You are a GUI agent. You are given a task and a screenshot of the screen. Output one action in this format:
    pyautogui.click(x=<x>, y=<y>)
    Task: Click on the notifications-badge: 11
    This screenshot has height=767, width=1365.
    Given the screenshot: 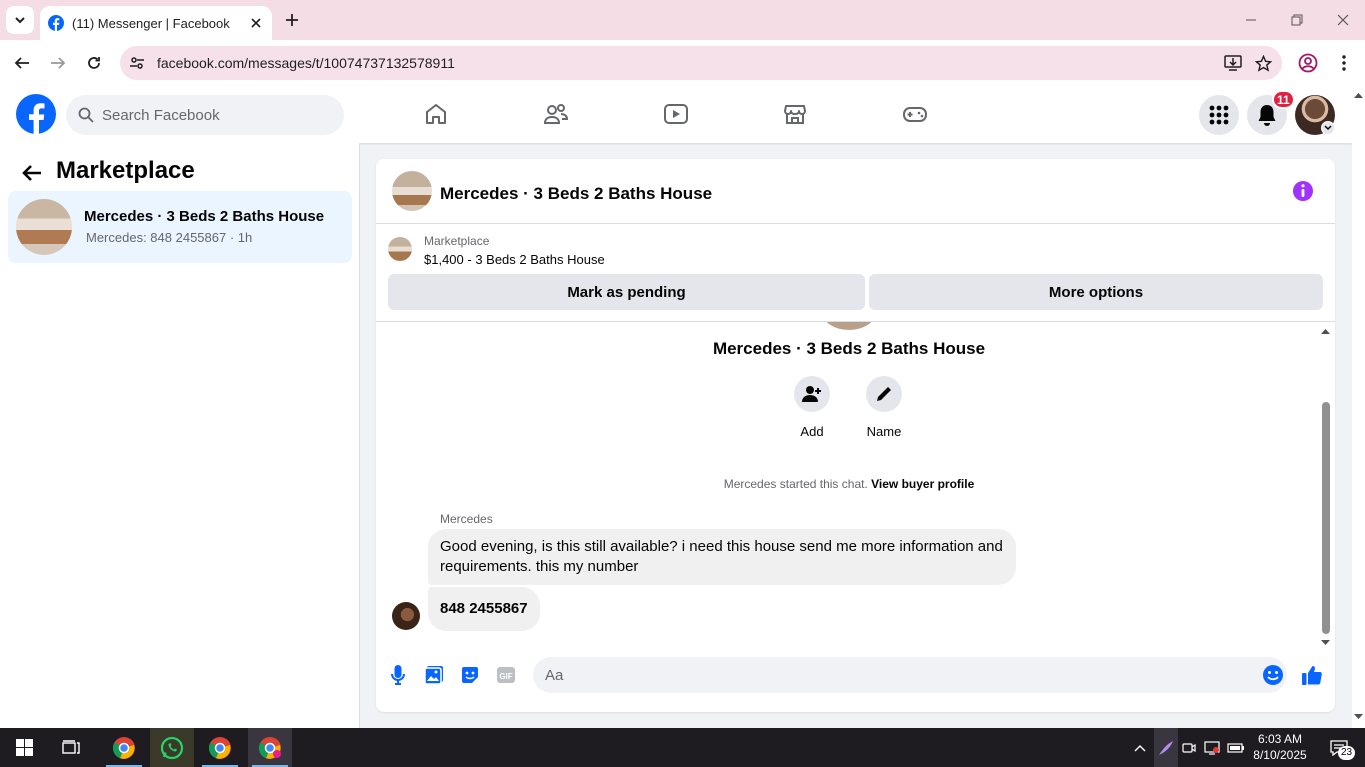 What is the action you would take?
    pyautogui.click(x=1283, y=99)
    